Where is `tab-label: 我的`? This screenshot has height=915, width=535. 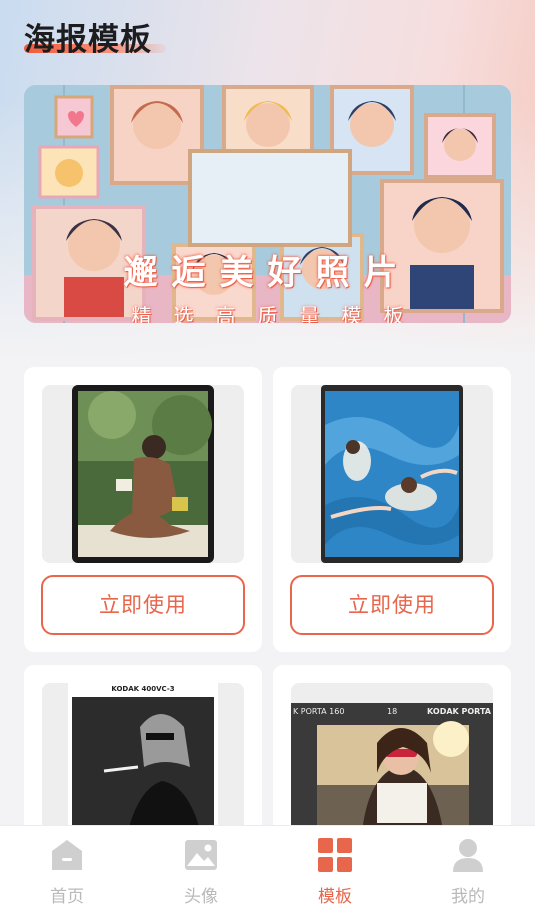
tab-label: 我的 is located at coordinates (468, 897).